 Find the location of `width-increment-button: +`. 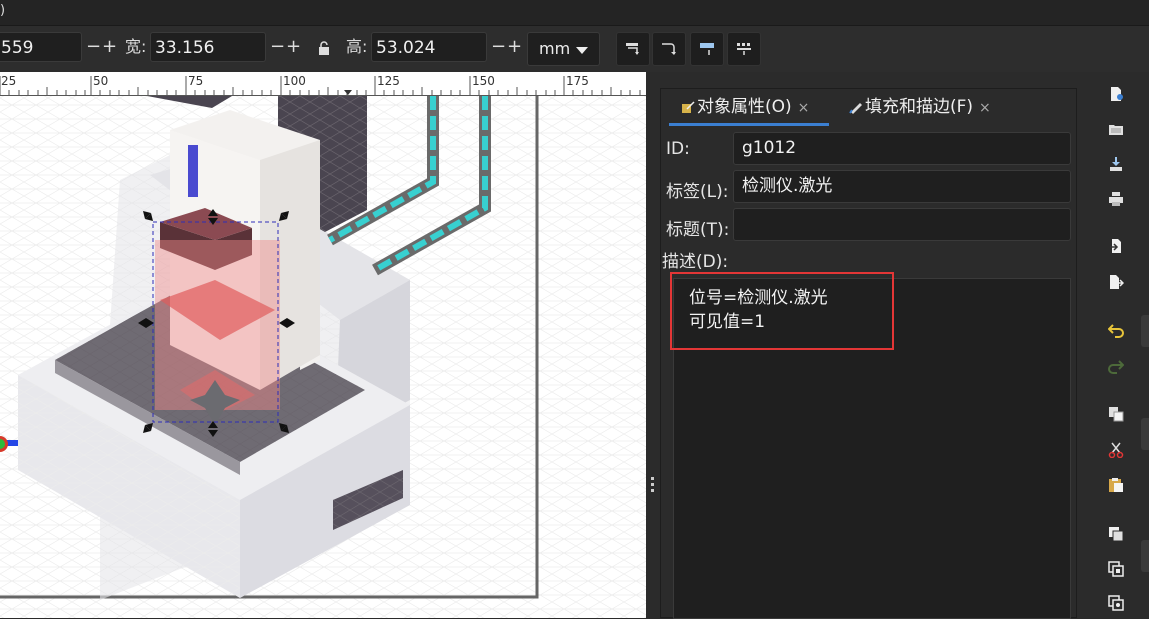

width-increment-button: + is located at coordinates (293, 47).